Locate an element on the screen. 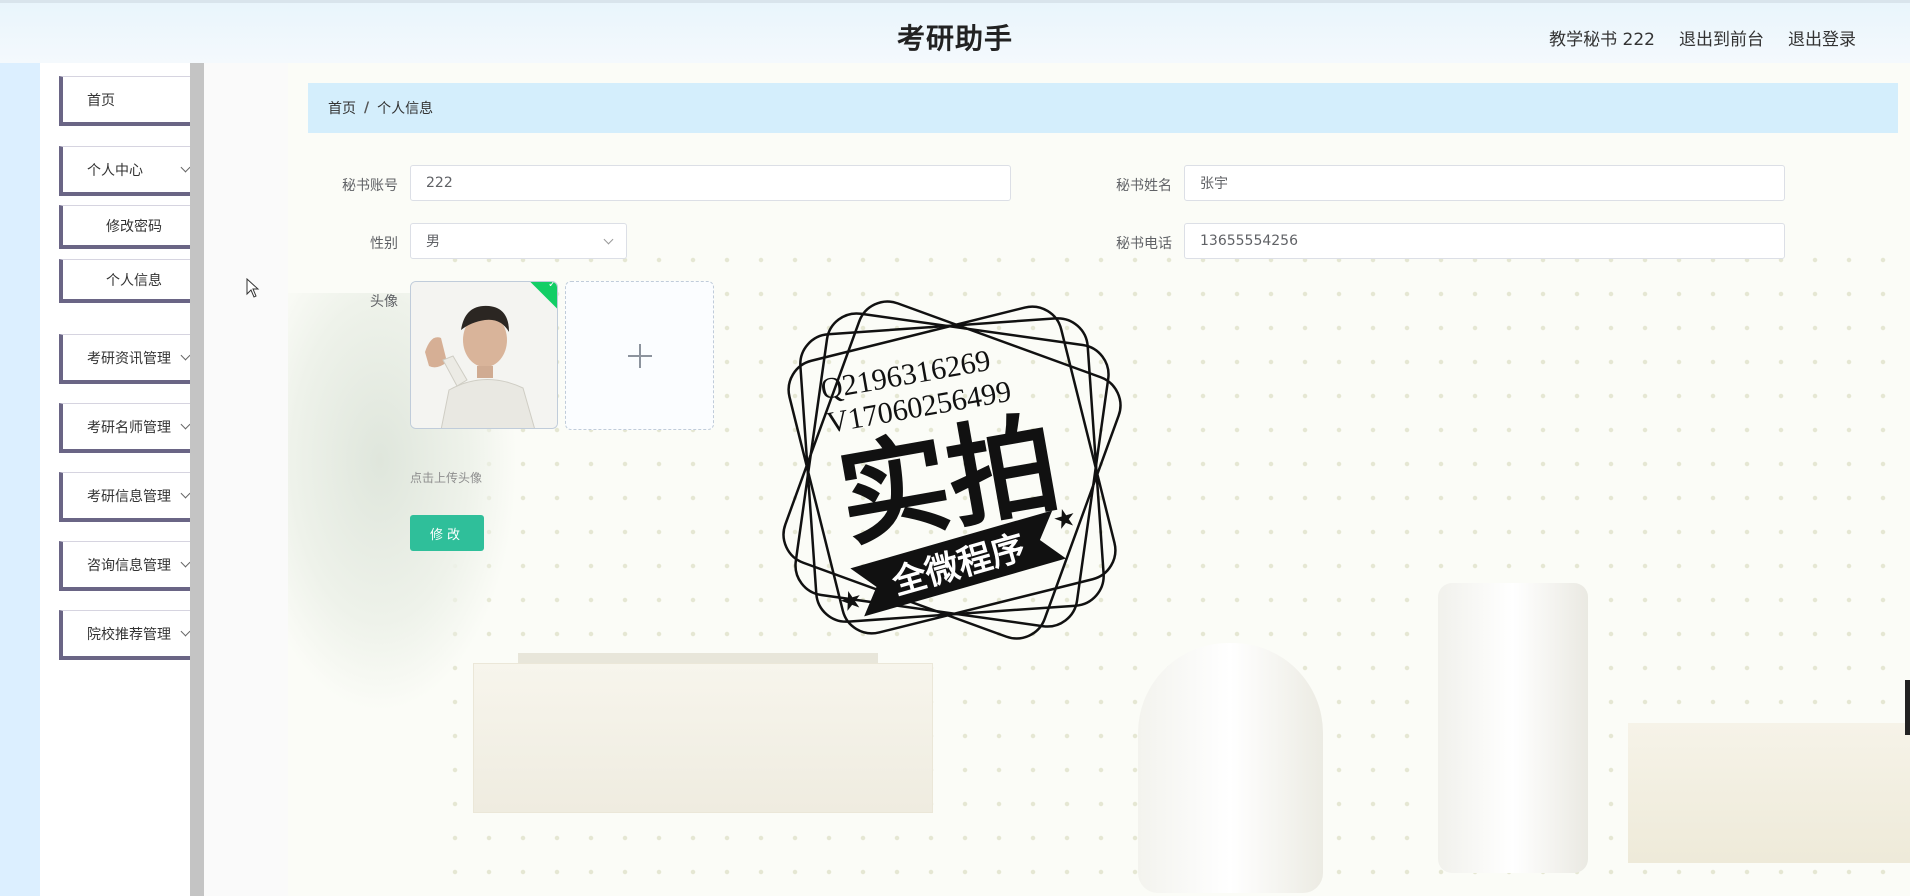  avatar-upload-button is located at coordinates (639, 355).